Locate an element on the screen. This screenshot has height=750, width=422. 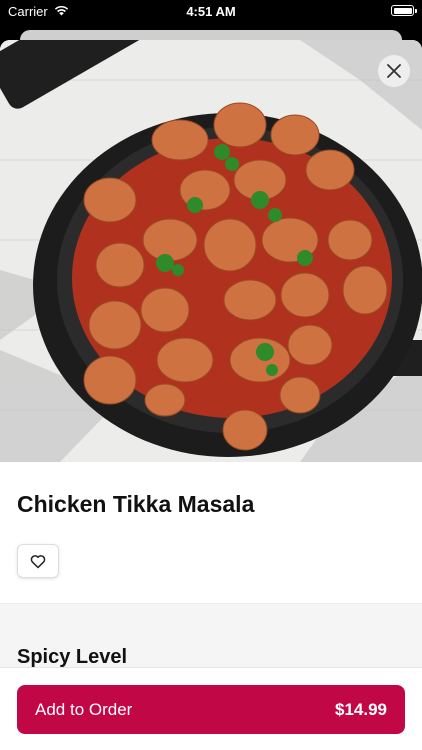
status-bar: Carrier 4:51 AM is located at coordinates (211, 13).